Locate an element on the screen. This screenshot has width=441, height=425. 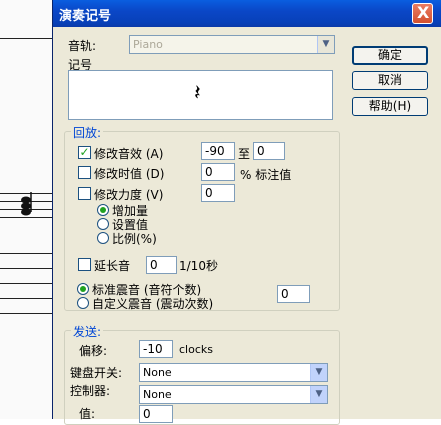
velocity-from-input: -90 is located at coordinates (218, 151).